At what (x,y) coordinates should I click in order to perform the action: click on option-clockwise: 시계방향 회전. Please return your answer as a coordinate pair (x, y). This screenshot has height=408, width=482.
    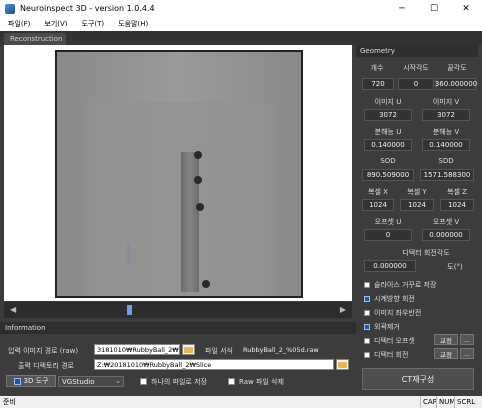
    Looking at the image, I should click on (389, 299).